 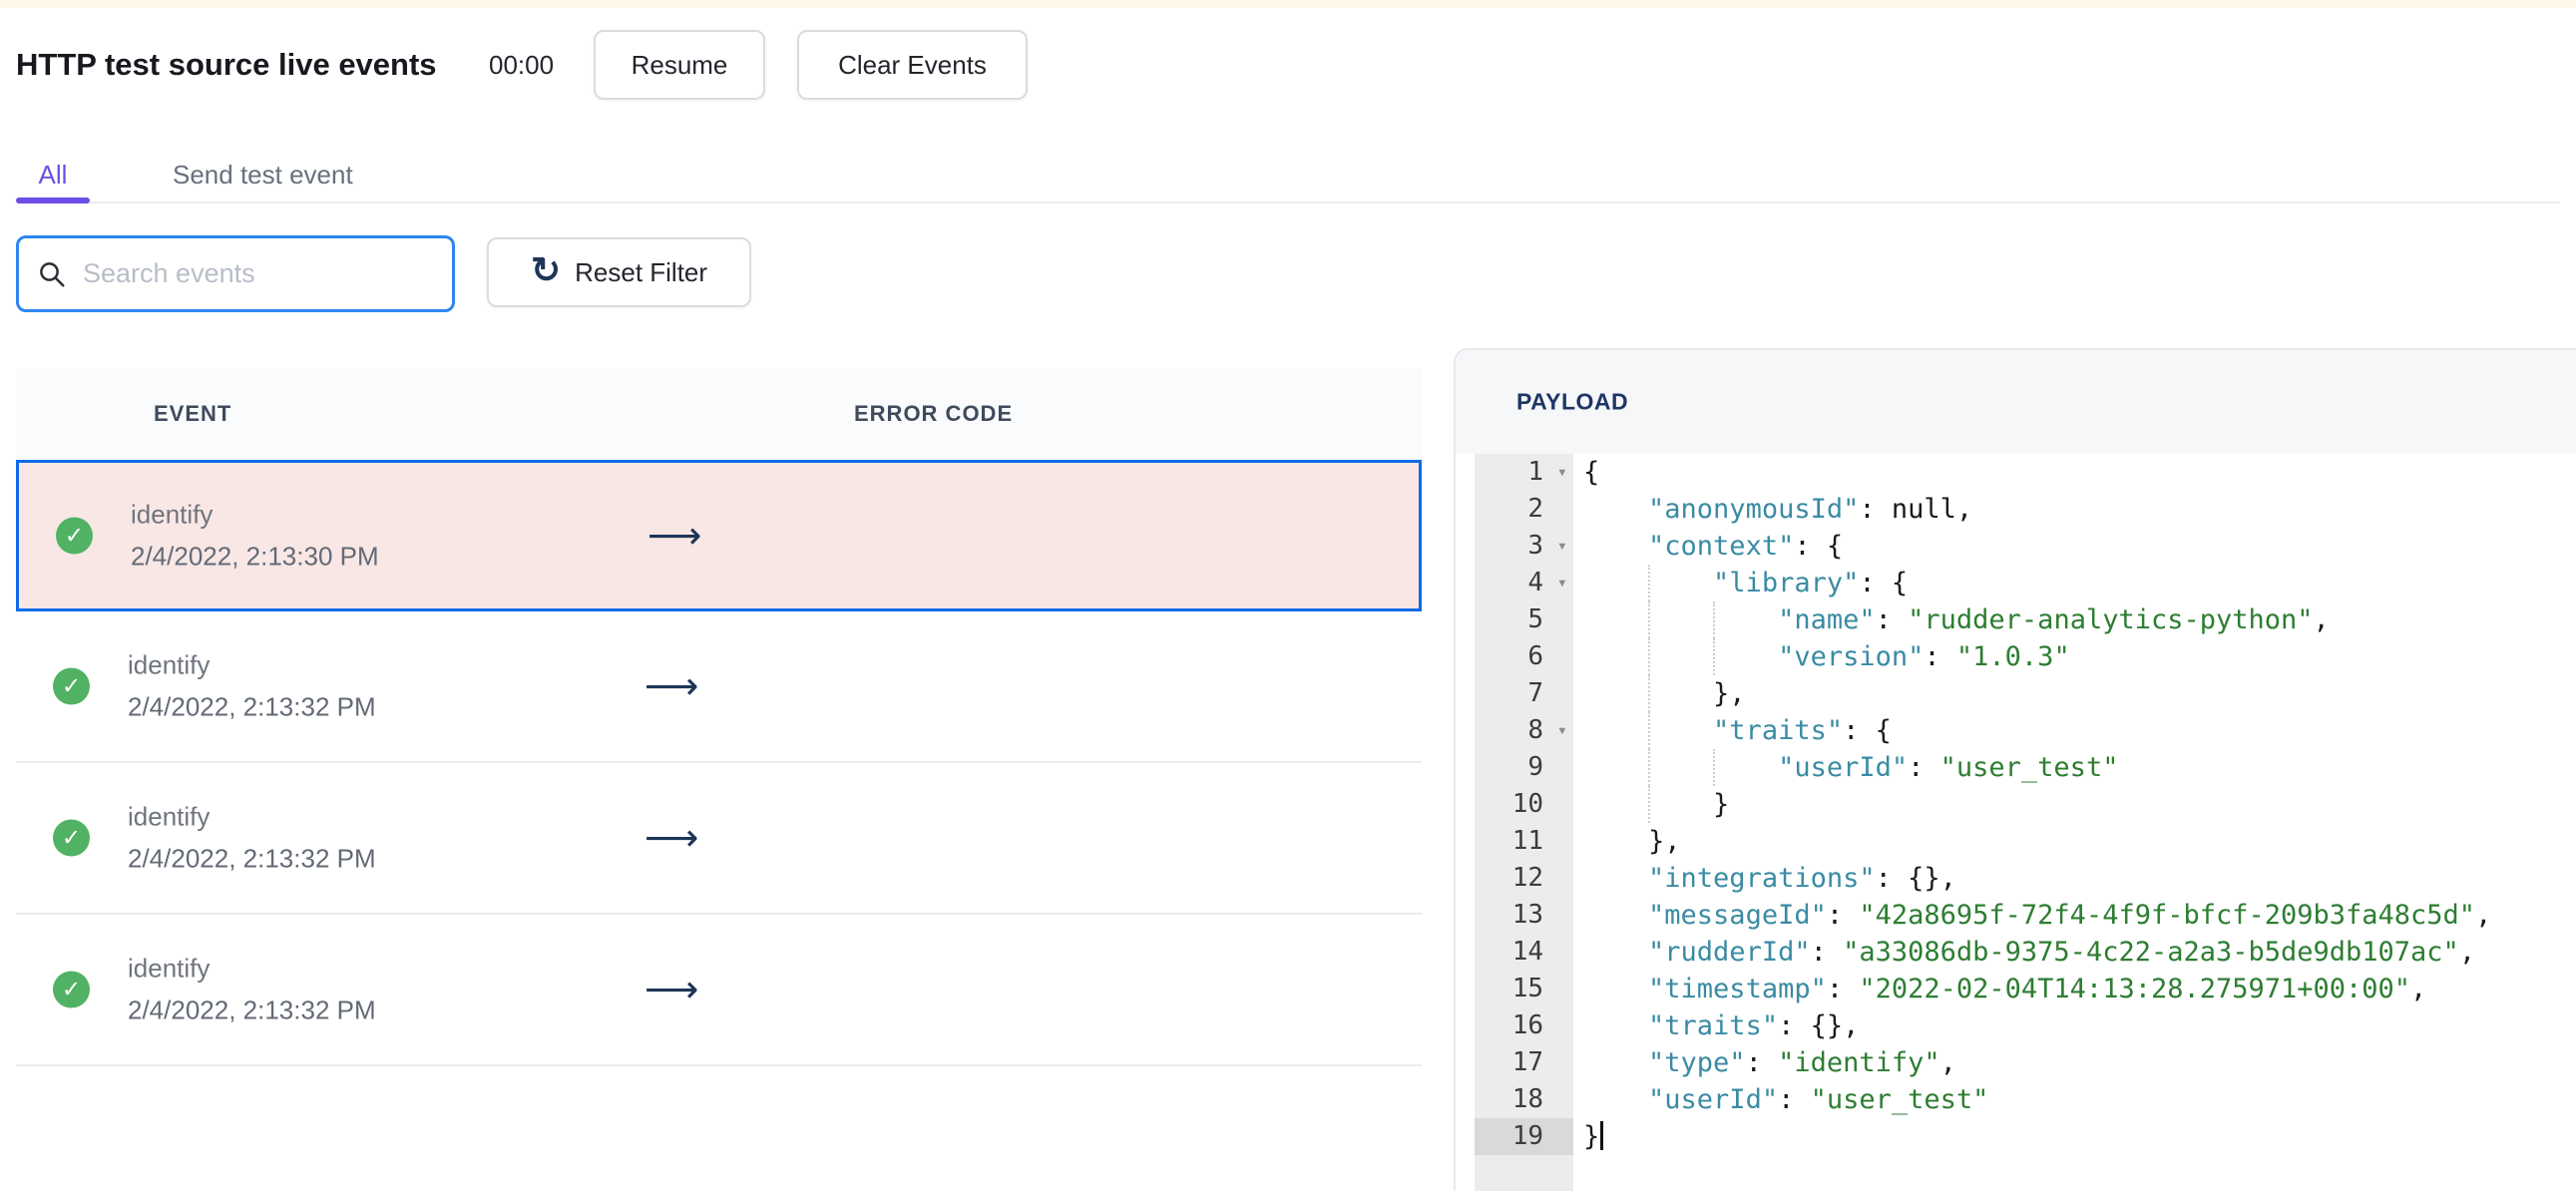 I want to click on code-line: 8 ▾ "traits": {, so click(x=2016, y=731).